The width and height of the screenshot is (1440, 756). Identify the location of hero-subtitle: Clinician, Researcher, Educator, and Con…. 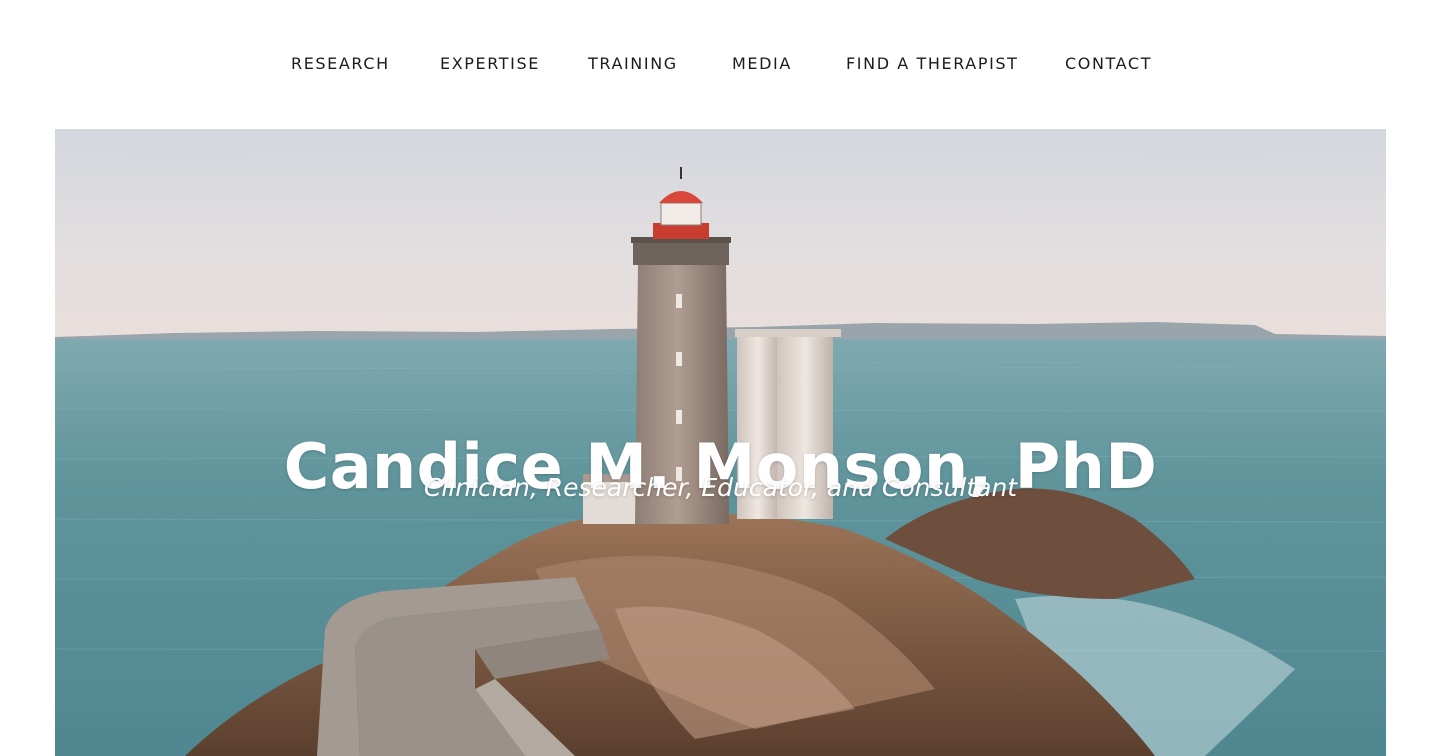
(720, 487).